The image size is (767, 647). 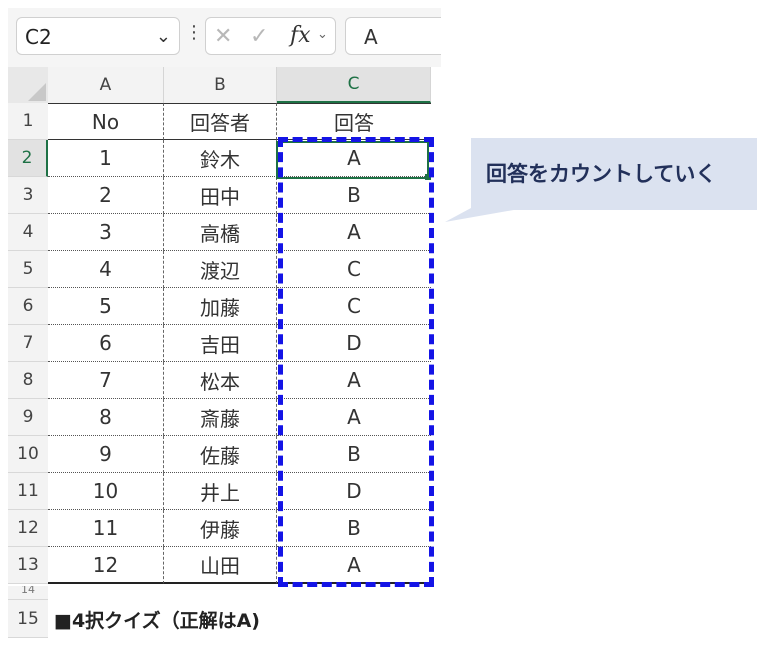 What do you see at coordinates (98, 36) in the screenshot?
I see `name-box: C2 ⌄` at bounding box center [98, 36].